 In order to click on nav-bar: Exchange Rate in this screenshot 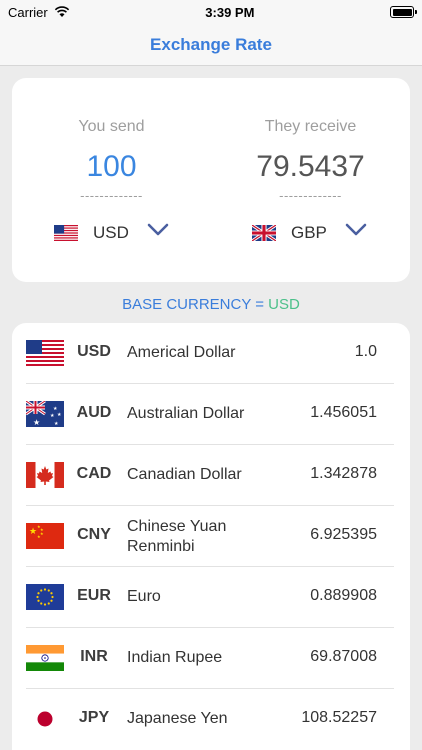, I will do `click(211, 45)`.